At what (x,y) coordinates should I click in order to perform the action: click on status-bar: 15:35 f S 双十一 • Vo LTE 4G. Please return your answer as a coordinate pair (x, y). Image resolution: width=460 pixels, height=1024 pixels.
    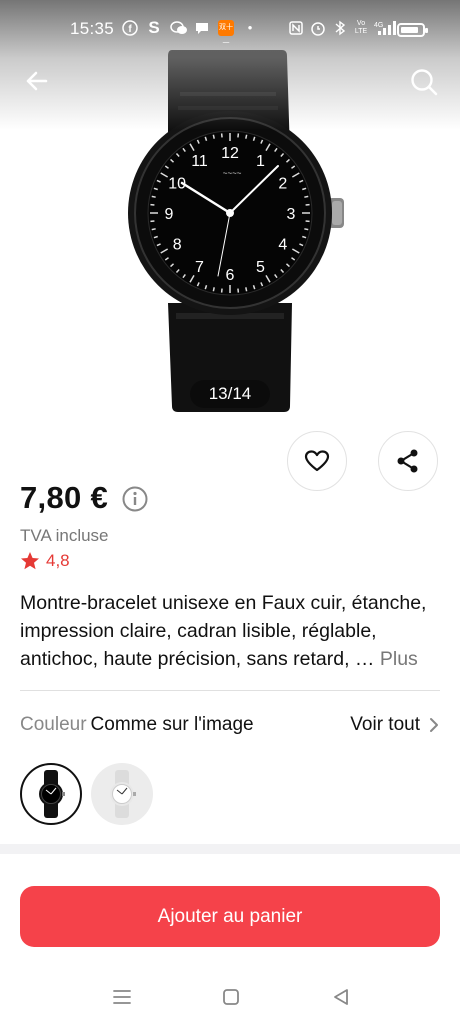
    Looking at the image, I should click on (230, 30).